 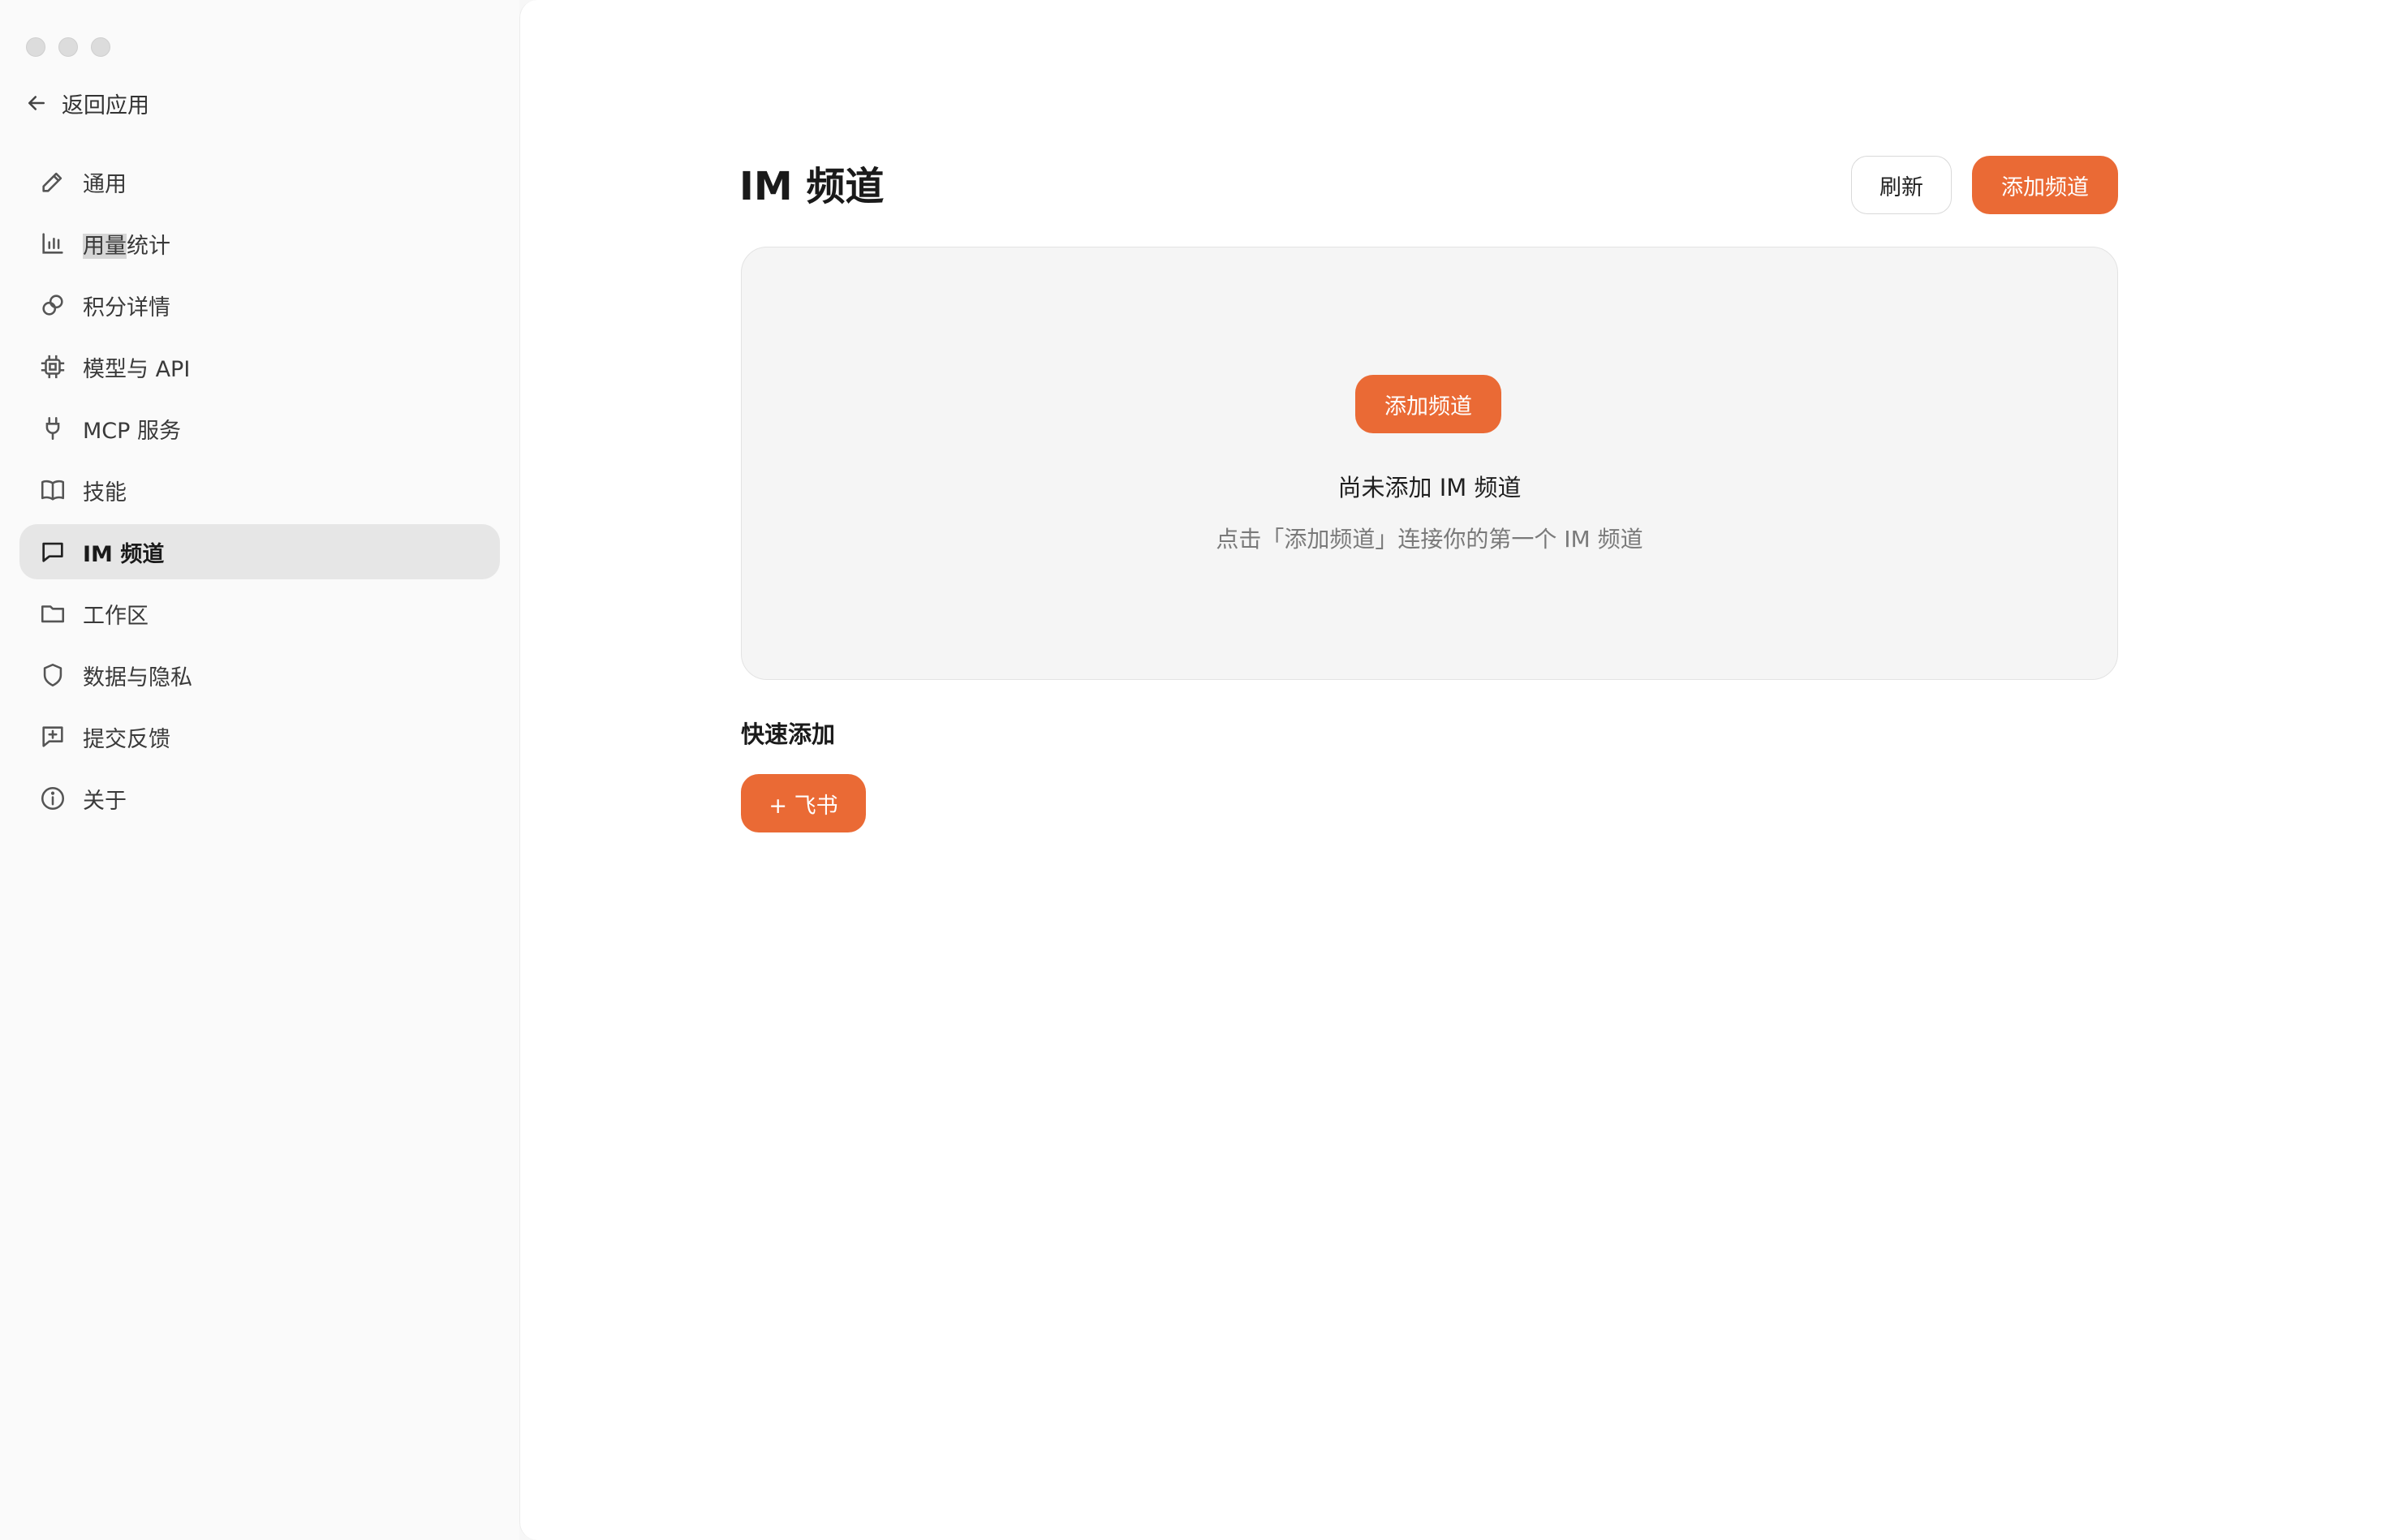 What do you see at coordinates (53, 367) in the screenshot?
I see `chip-icon` at bounding box center [53, 367].